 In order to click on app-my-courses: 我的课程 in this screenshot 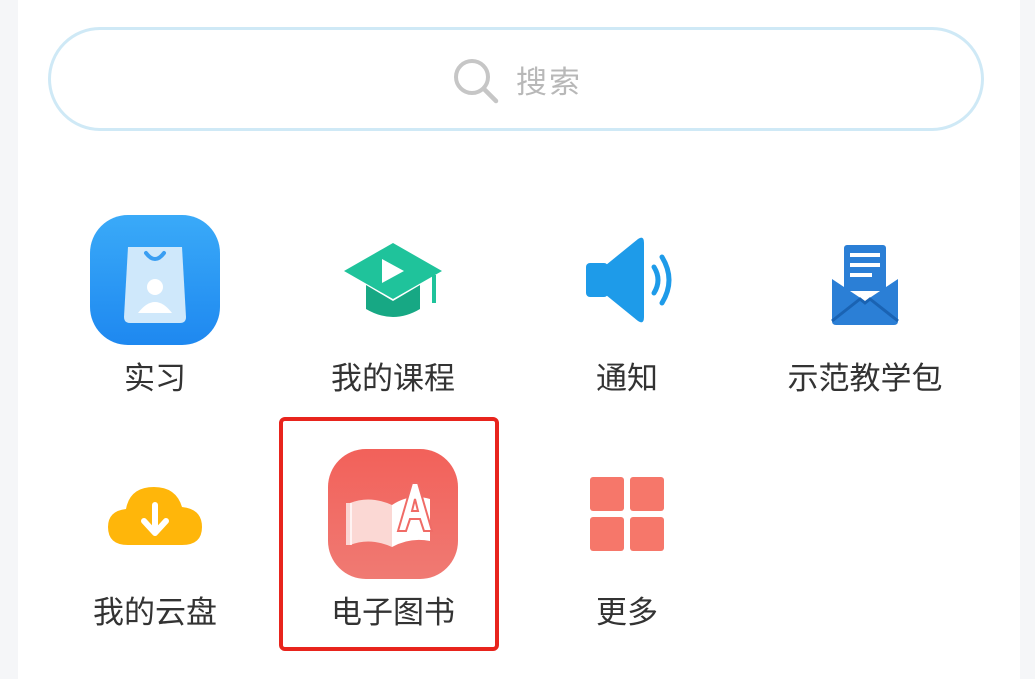, I will do `click(393, 320)`.